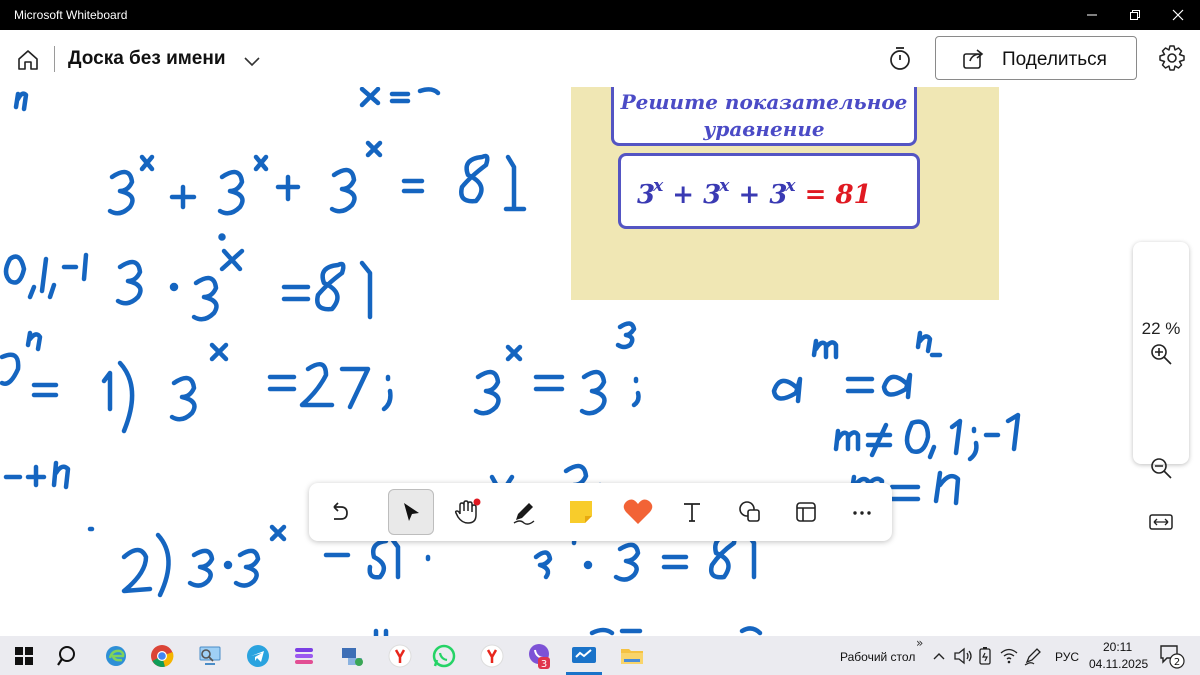  What do you see at coordinates (600, 59) in the screenshot?
I see `app-header: Доска без имени Поделиться` at bounding box center [600, 59].